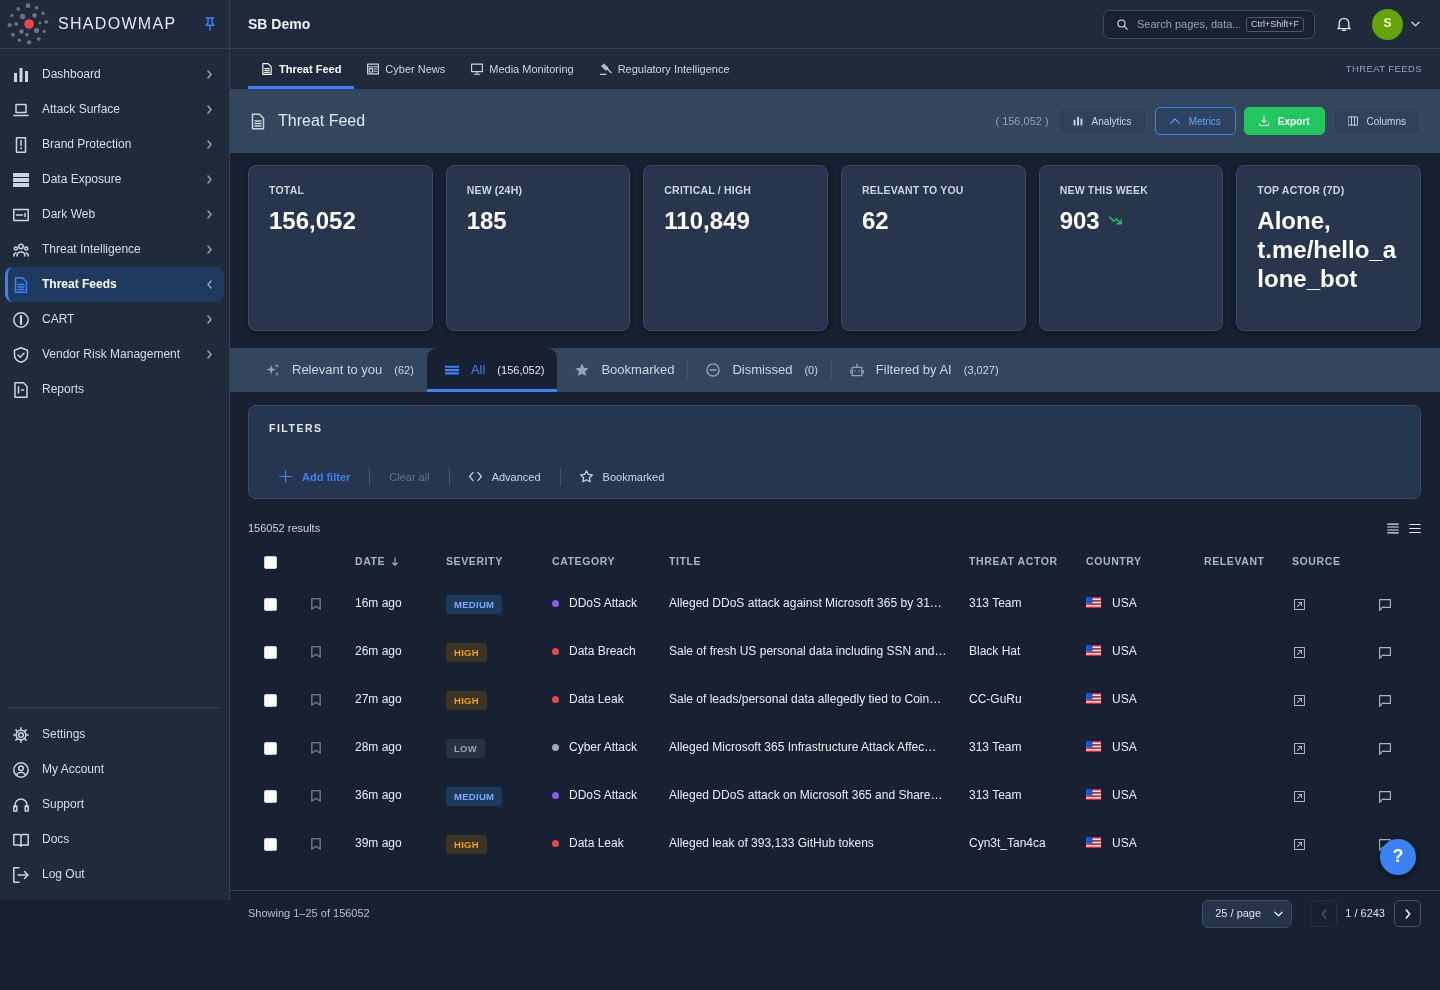  I want to click on book-icon, so click(21, 839).